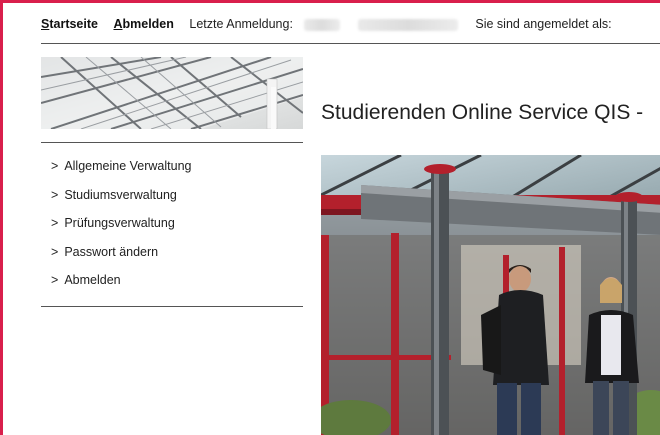  Describe the element at coordinates (92, 280) in the screenshot. I see `sidebar-item-label: Abmelden` at that location.